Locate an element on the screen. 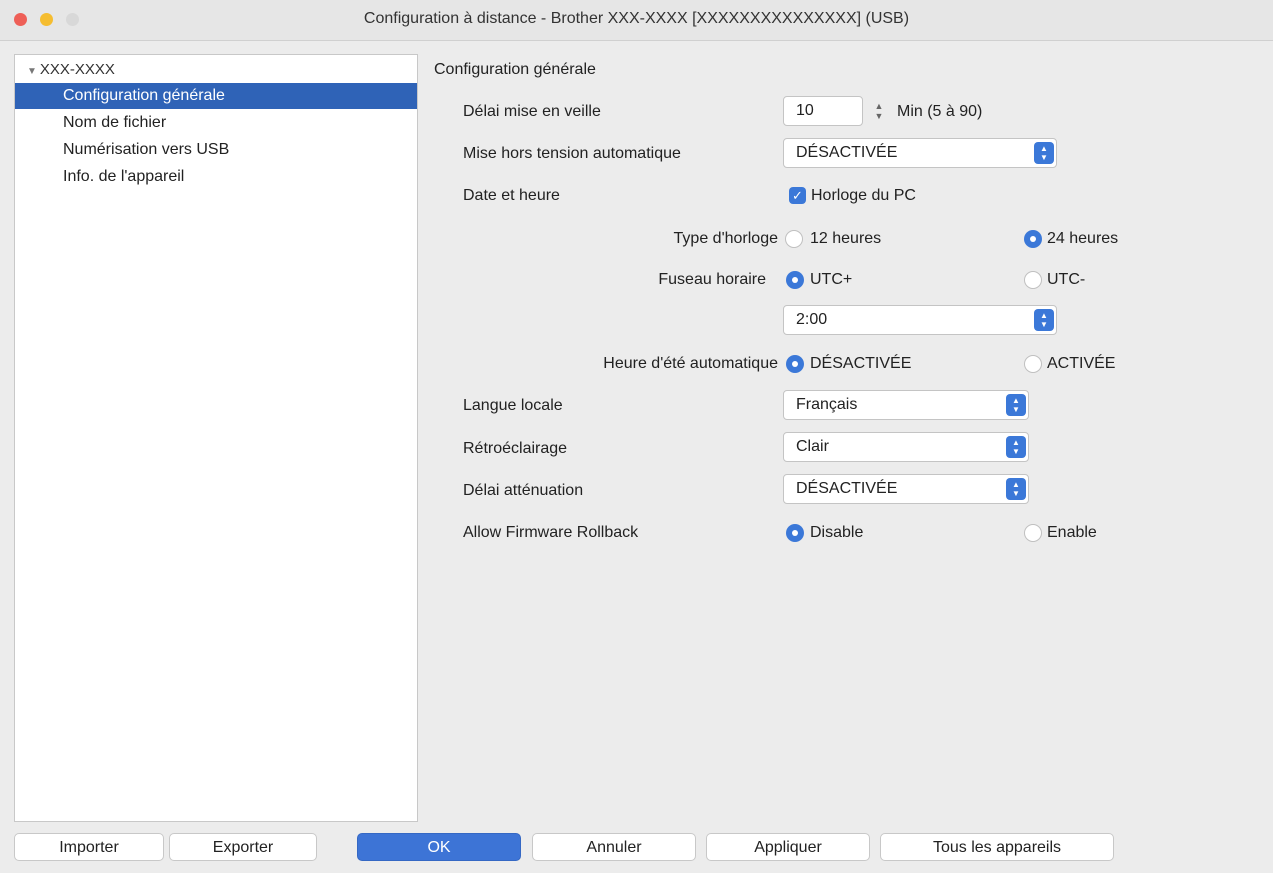 The height and width of the screenshot is (873, 1273). dst-off-label: DÉSACTIVÉE is located at coordinates (861, 363).